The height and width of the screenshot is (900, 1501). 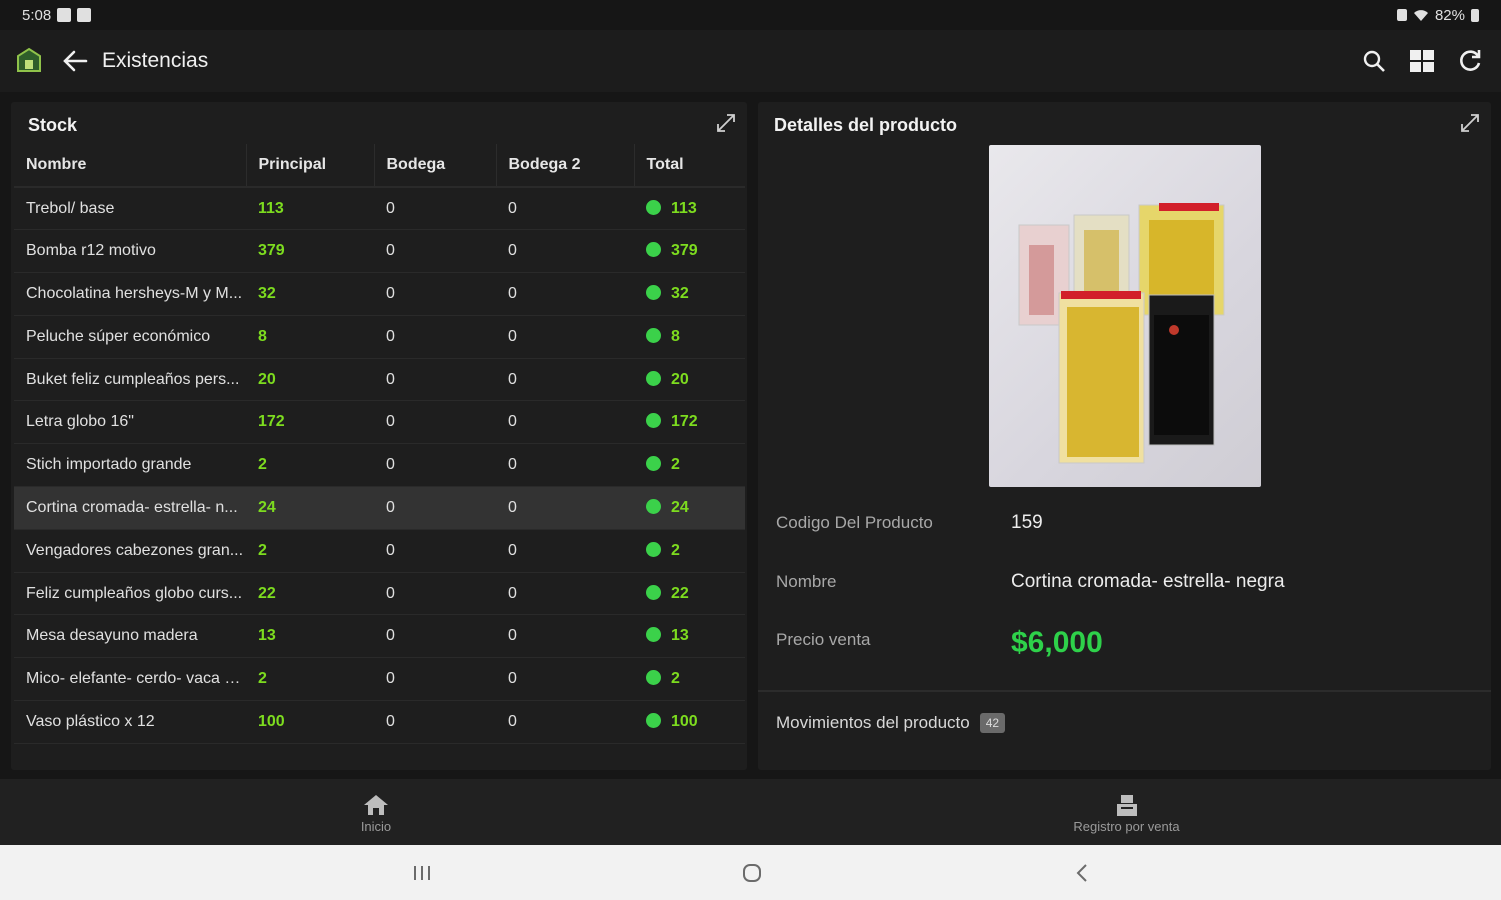 What do you see at coordinates (1057, 642) in the screenshot?
I see `sale-price-value: $6,000` at bounding box center [1057, 642].